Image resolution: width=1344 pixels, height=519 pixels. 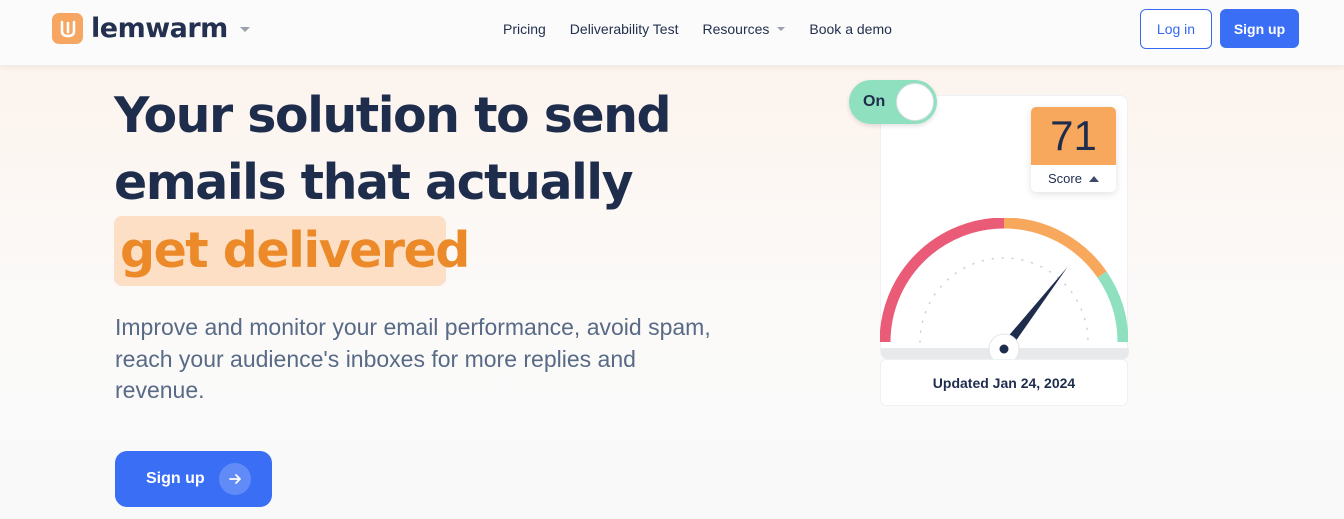 I want to click on arrow-right-icon, so click(x=234, y=479).